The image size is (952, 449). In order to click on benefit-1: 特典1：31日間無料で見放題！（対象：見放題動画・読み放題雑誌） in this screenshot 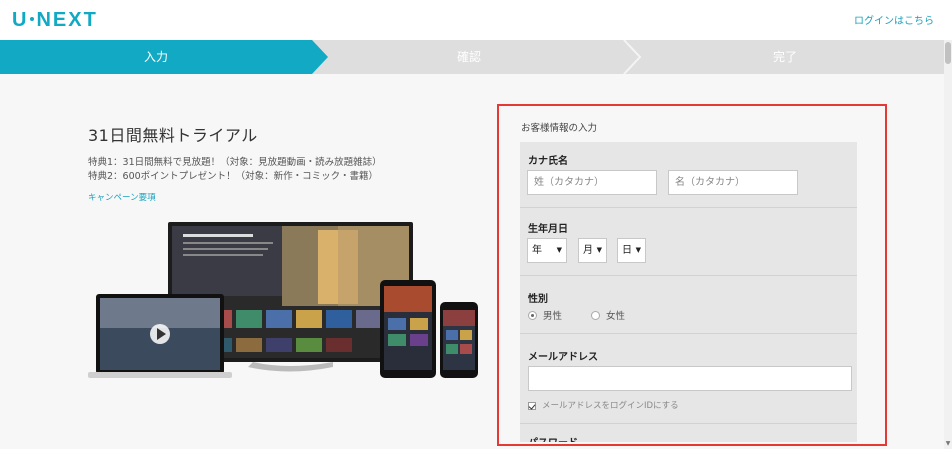, I will do `click(235, 162)`.